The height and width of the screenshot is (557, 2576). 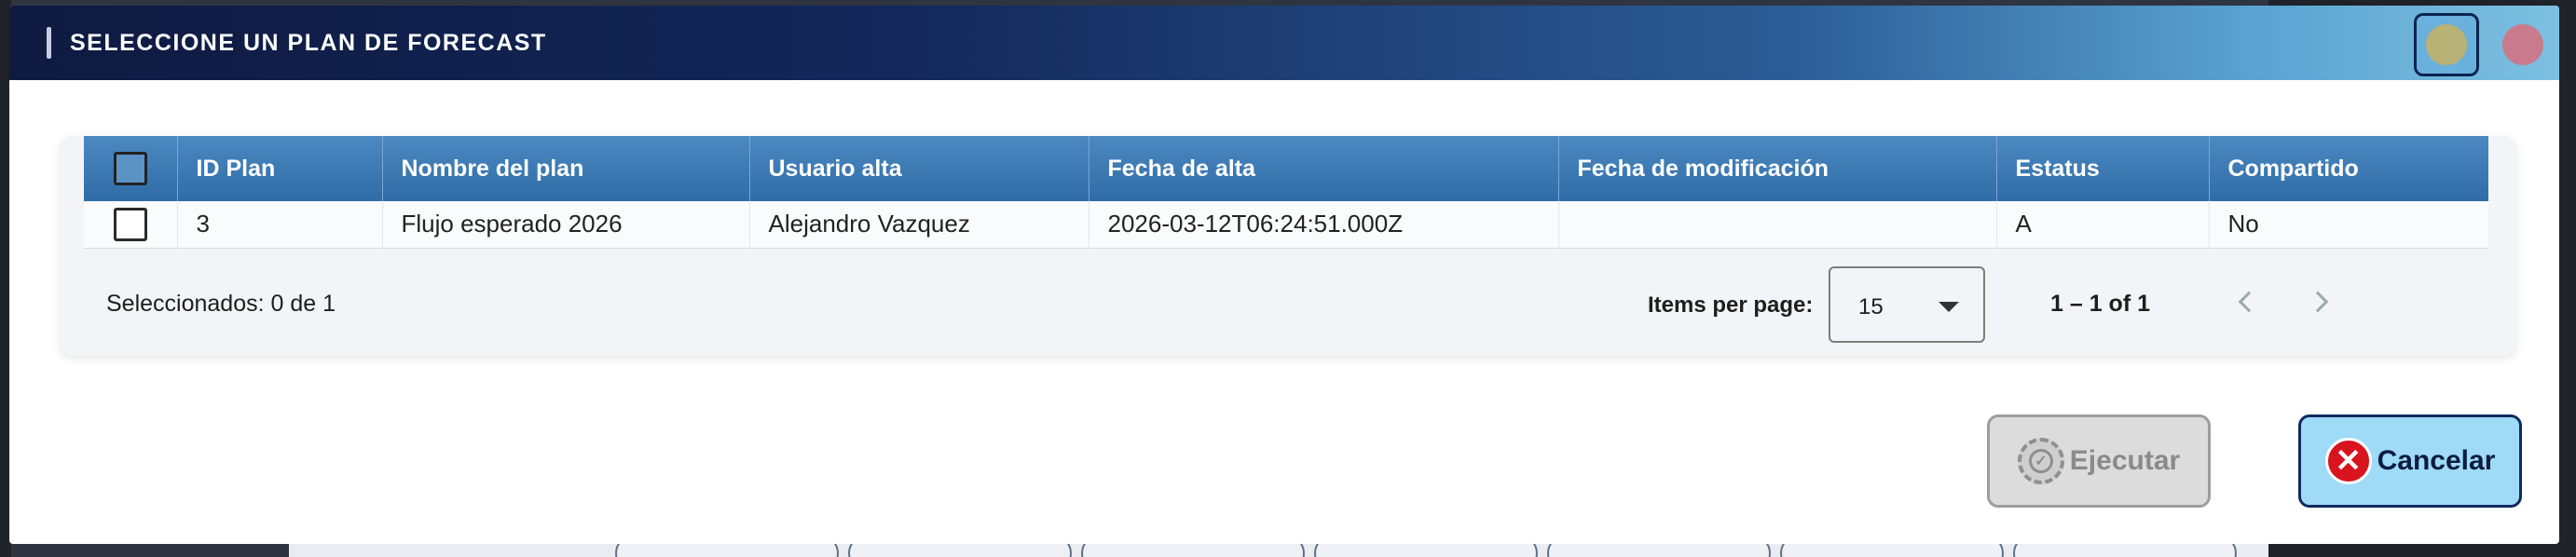 I want to click on column-header-estatus: Estatus, so click(x=2103, y=169).